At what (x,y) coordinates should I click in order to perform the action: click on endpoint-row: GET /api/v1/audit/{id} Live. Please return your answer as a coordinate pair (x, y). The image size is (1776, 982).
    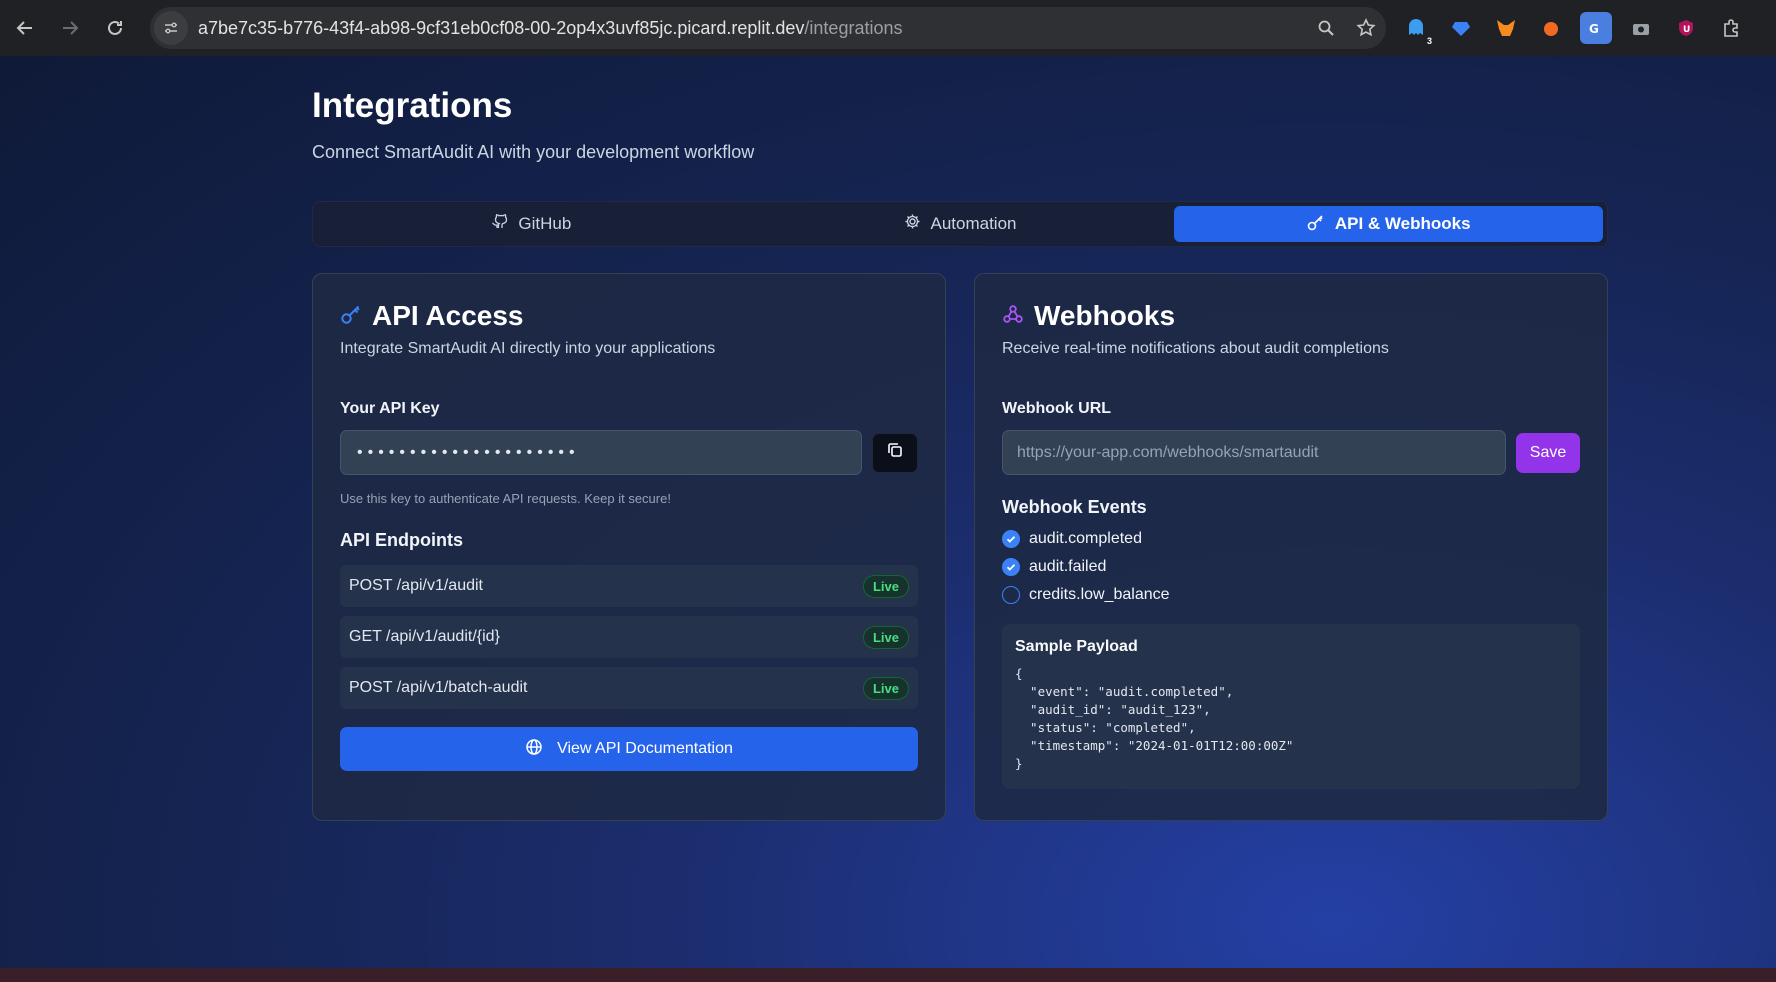
    Looking at the image, I should click on (629, 637).